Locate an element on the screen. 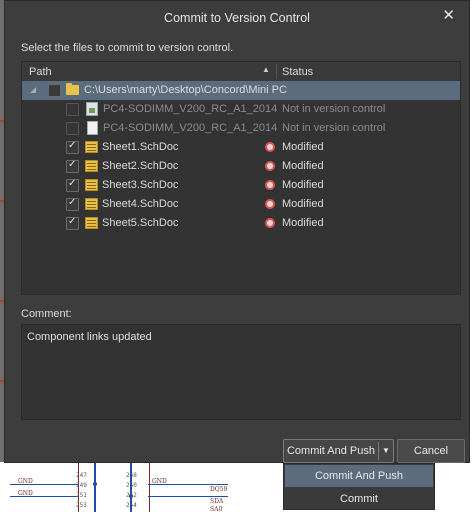 Image resolution: width=474 pixels, height=513 pixels. table-row: Sheet5.SchDoc Modified is located at coordinates (241, 223).